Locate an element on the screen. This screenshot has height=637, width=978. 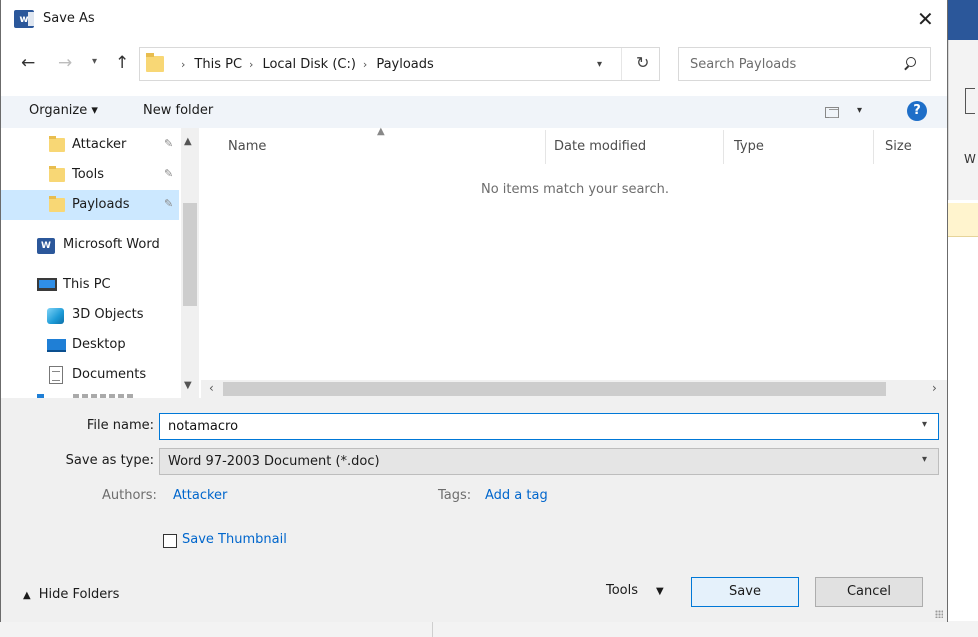
authors-label: Authors: is located at coordinates (129, 495).